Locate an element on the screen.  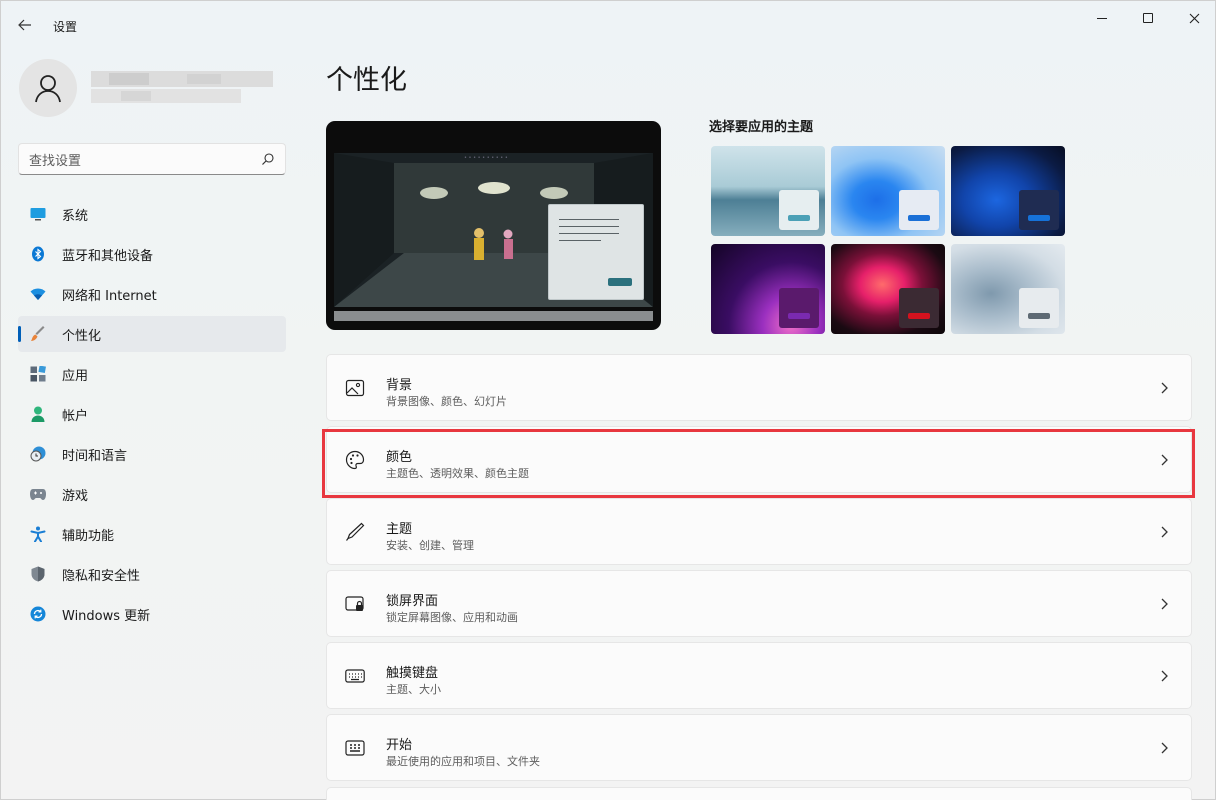
back-arrow-icon is located at coordinates (24, 25).